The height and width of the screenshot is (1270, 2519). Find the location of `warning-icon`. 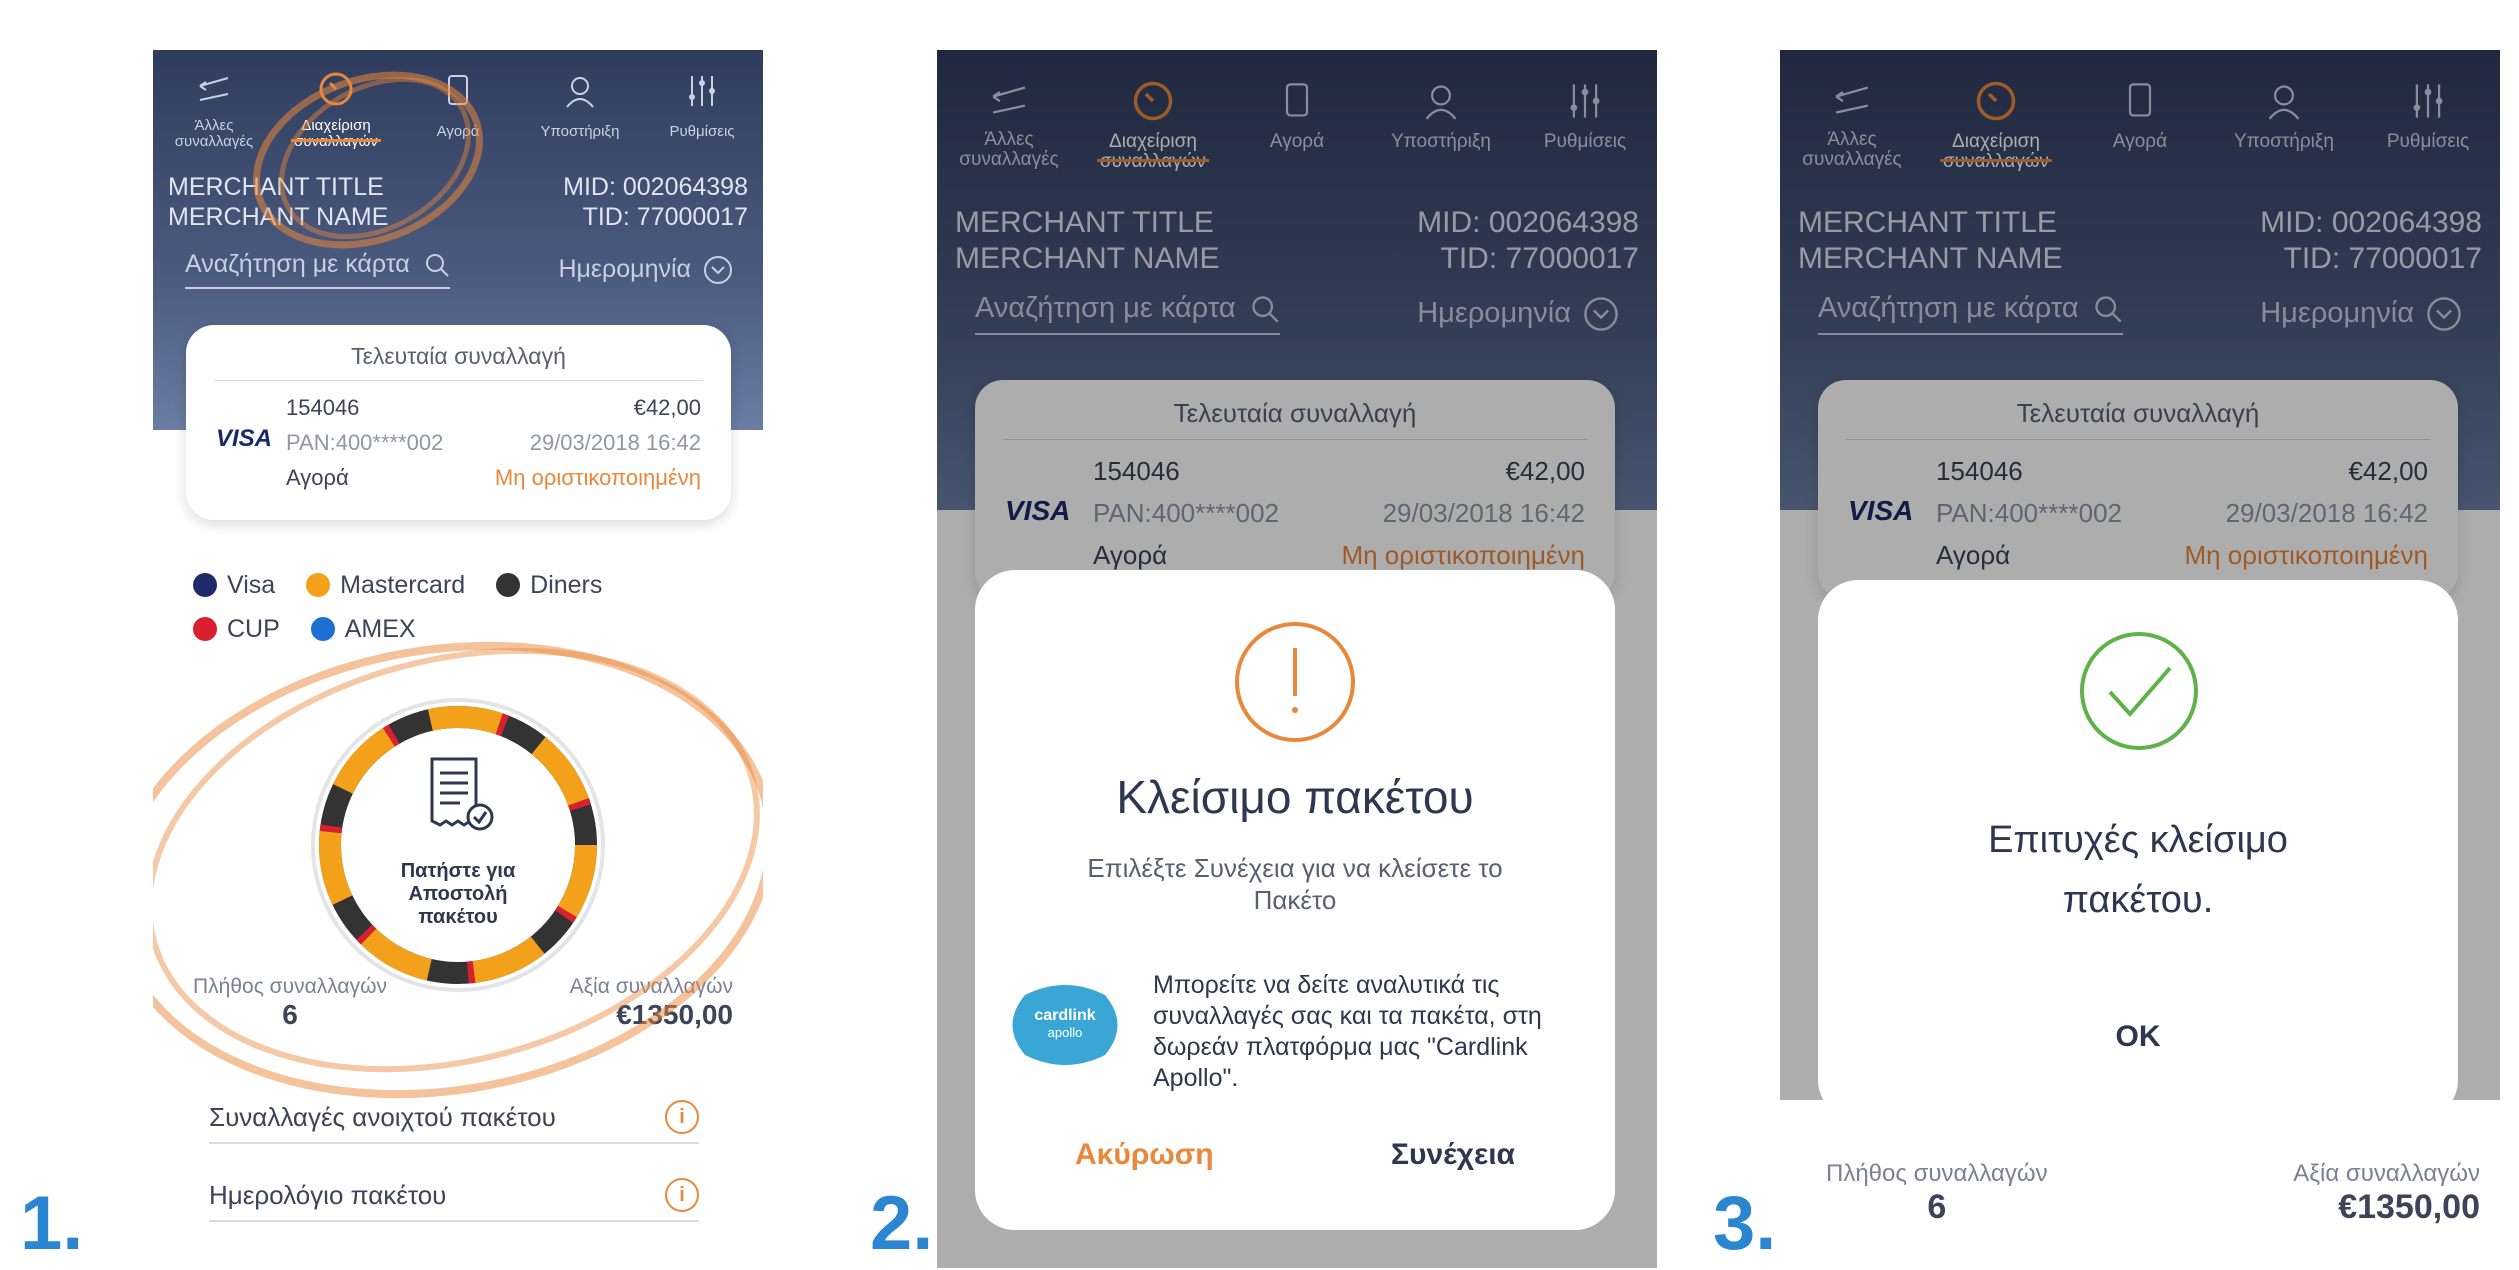

warning-icon is located at coordinates (1295, 682).